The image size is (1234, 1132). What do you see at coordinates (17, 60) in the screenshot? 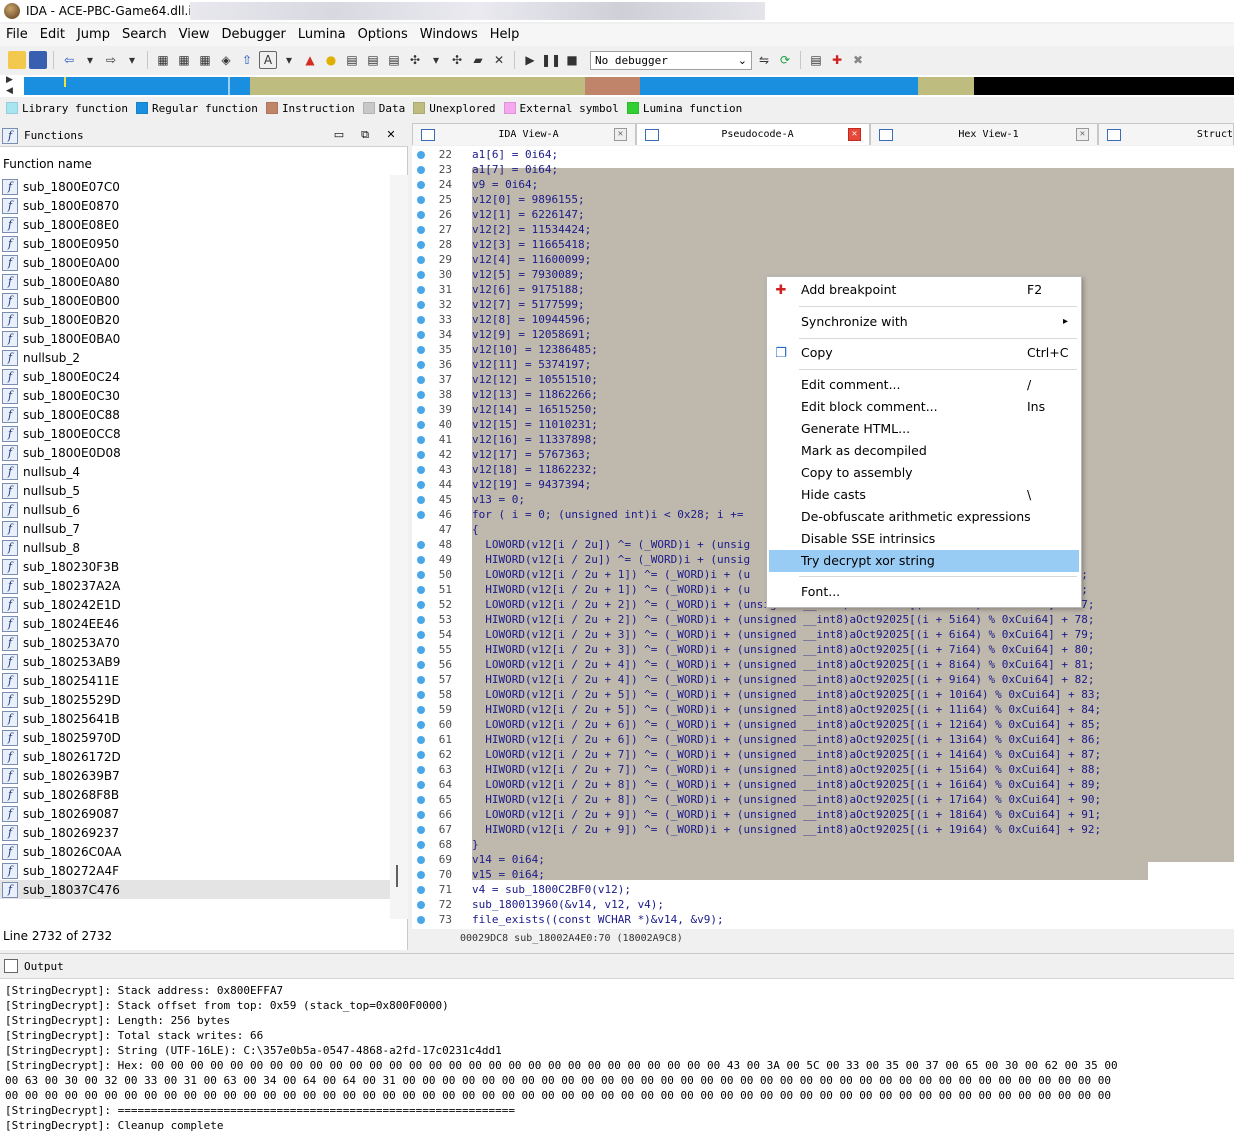
I see `open-folder-icon` at bounding box center [17, 60].